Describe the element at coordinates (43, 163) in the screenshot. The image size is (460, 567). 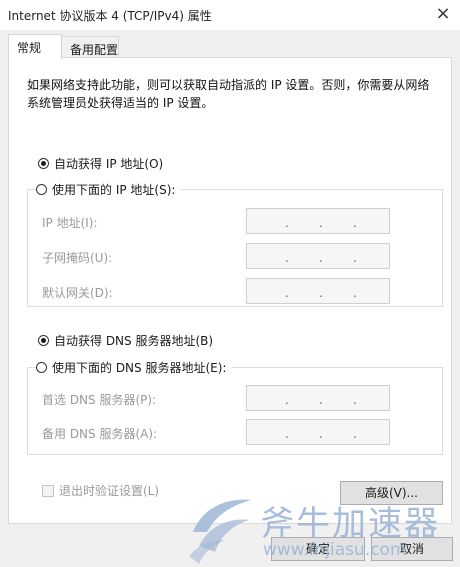
I see `ip-auto-radio` at that location.